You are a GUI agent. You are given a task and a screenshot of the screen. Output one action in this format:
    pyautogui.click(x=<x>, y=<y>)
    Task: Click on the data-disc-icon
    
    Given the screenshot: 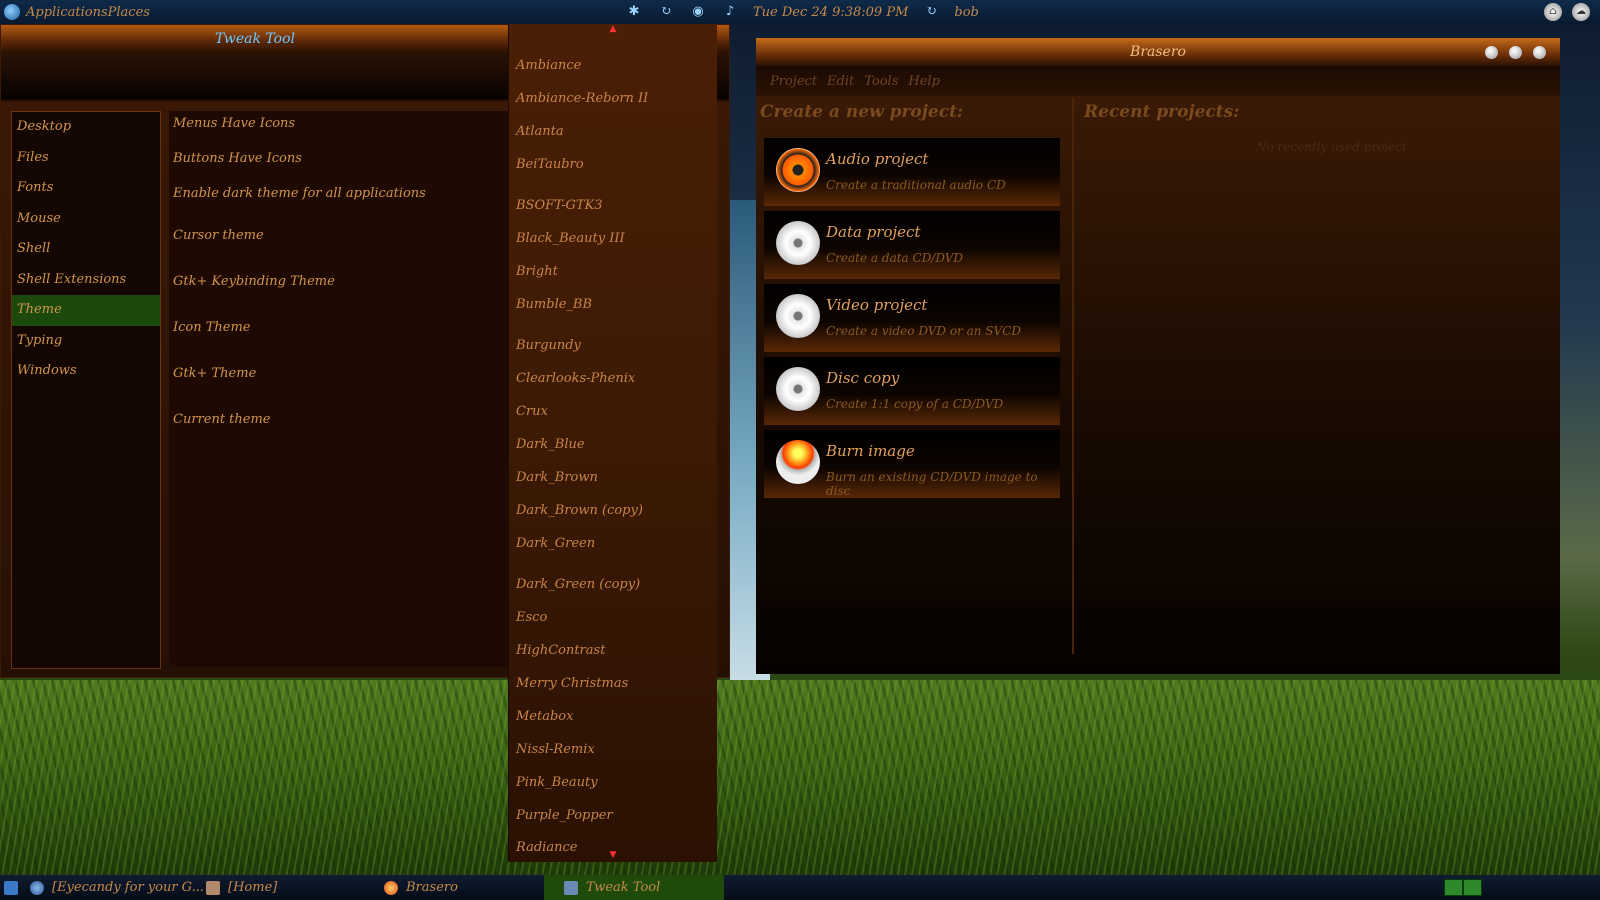 What is the action you would take?
    pyautogui.click(x=798, y=243)
    